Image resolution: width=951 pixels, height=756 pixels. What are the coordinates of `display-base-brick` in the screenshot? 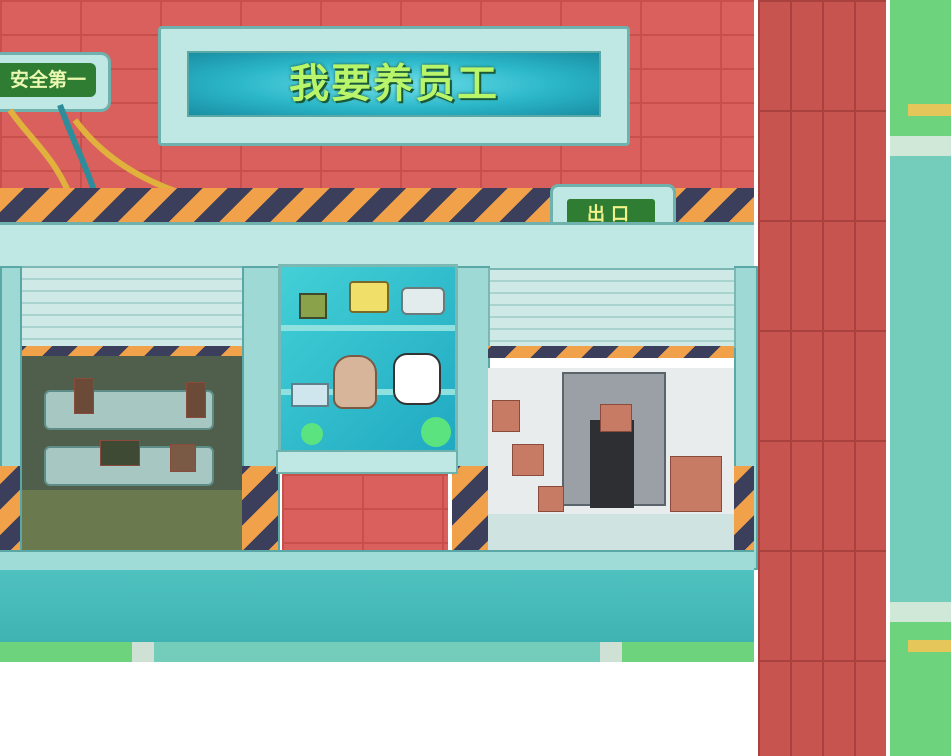 It's located at (365, 512).